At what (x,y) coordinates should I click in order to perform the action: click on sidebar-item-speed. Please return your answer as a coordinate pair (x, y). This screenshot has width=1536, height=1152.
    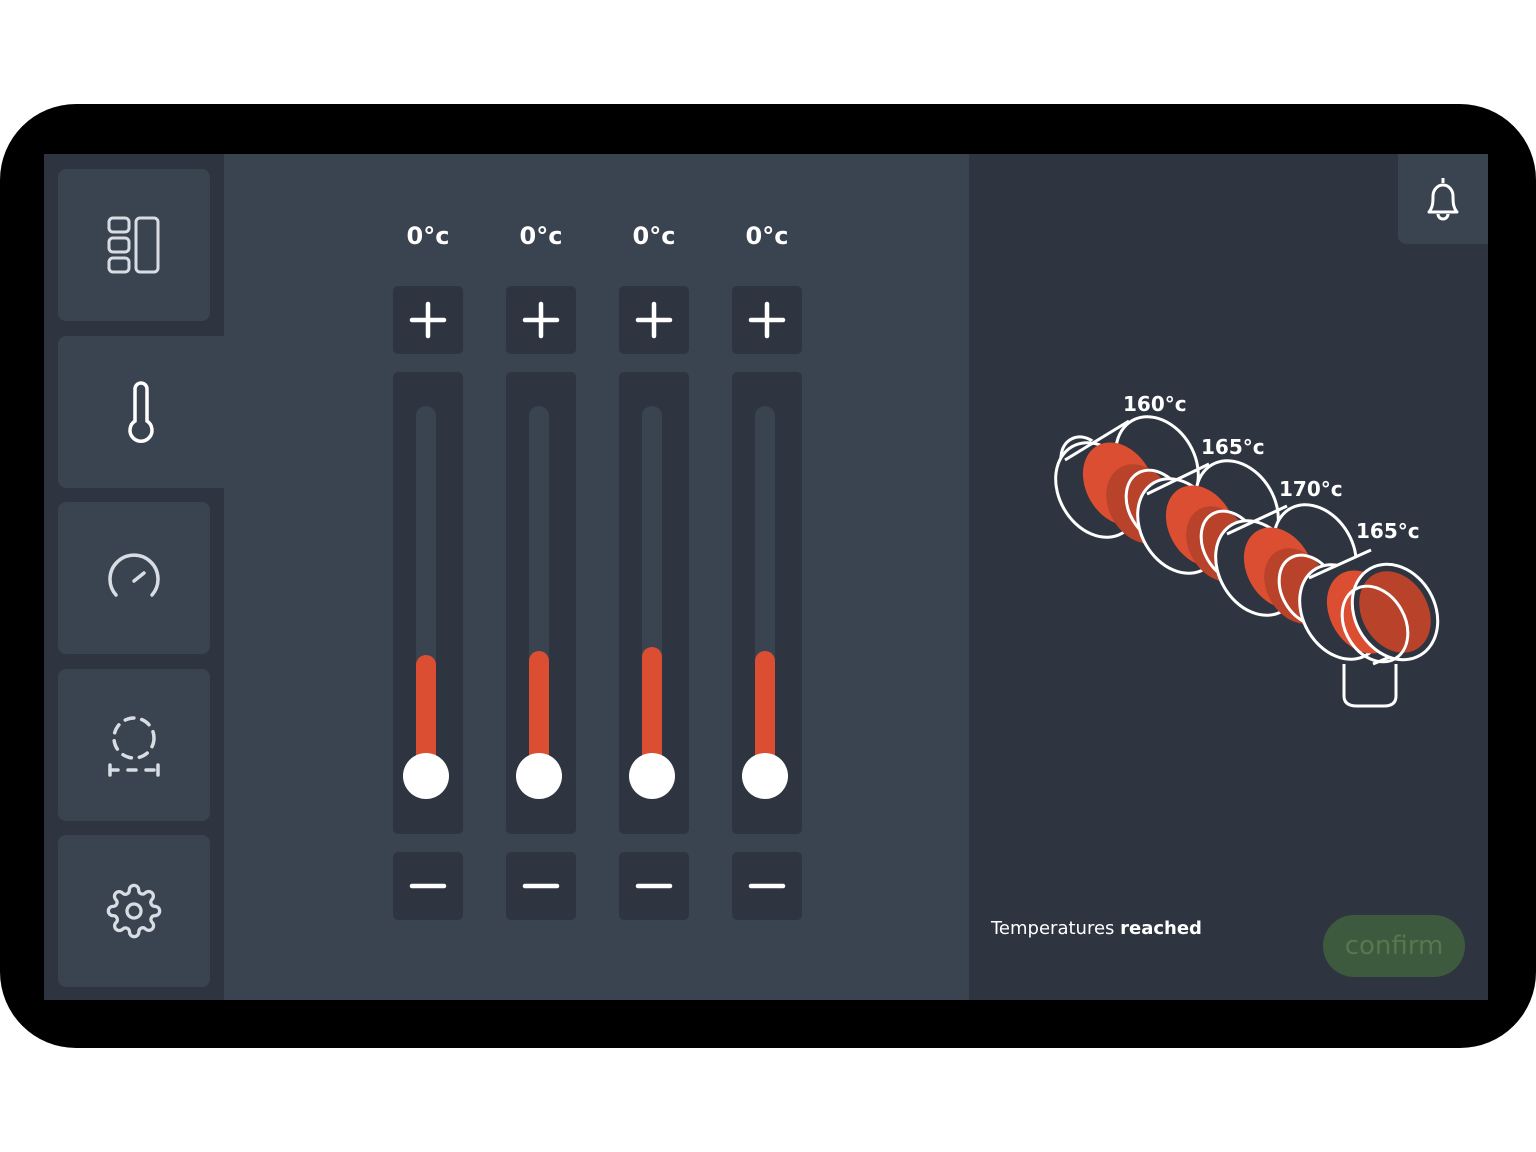
    Looking at the image, I should click on (134, 578).